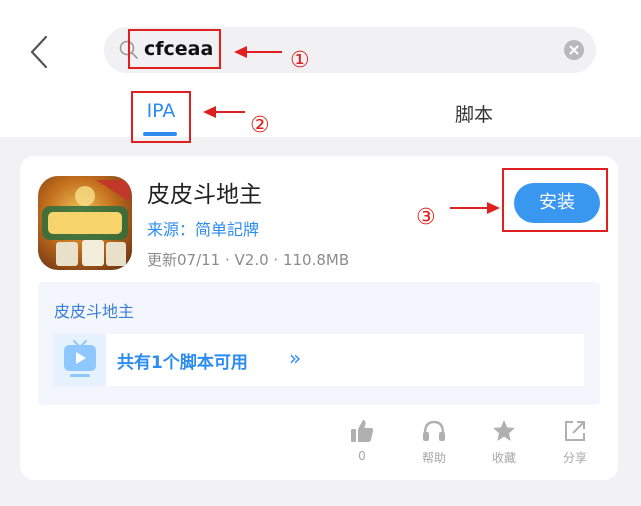 Image resolution: width=641 pixels, height=506 pixels. Describe the element at coordinates (204, 195) in the screenshot. I see `app-name: 皮皮斗地主` at that location.